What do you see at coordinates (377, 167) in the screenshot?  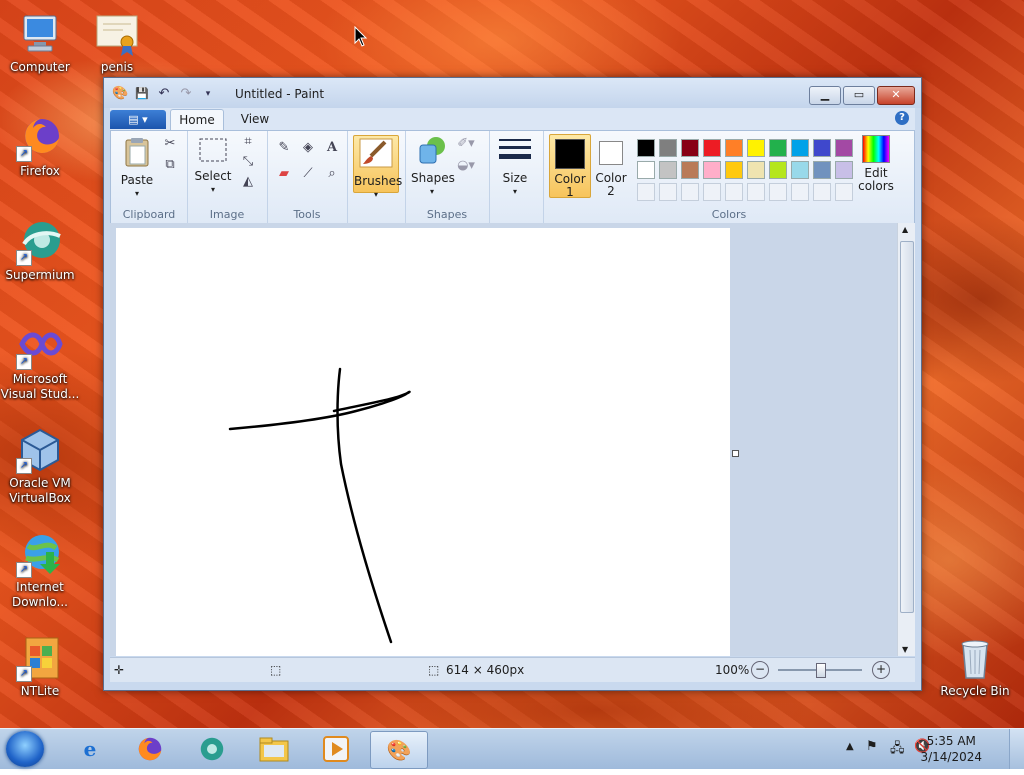 I see `brushes-button: Brushes ▾` at bounding box center [377, 167].